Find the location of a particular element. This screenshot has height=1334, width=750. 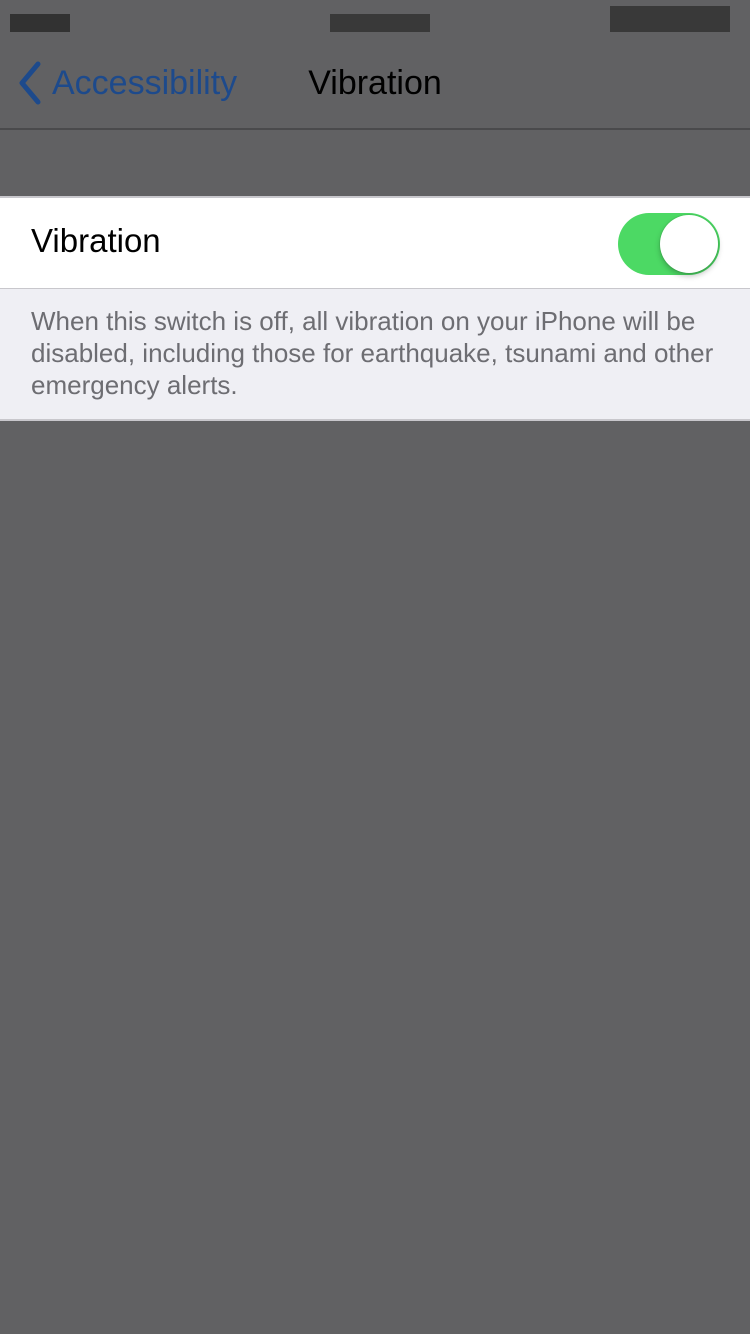

page-title: Vibration is located at coordinates (375, 83).